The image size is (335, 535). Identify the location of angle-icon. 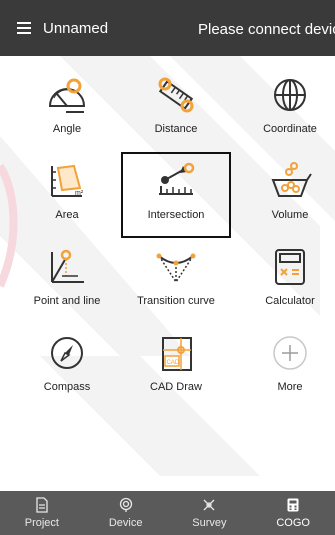
(67, 95).